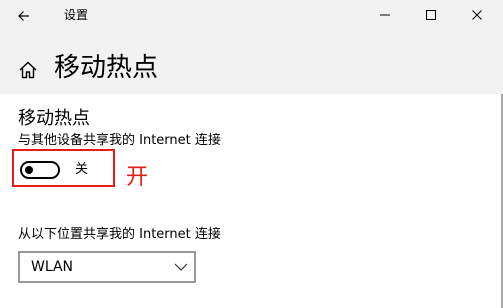 The image size is (503, 308). I want to click on maximize-icon, so click(431, 15).